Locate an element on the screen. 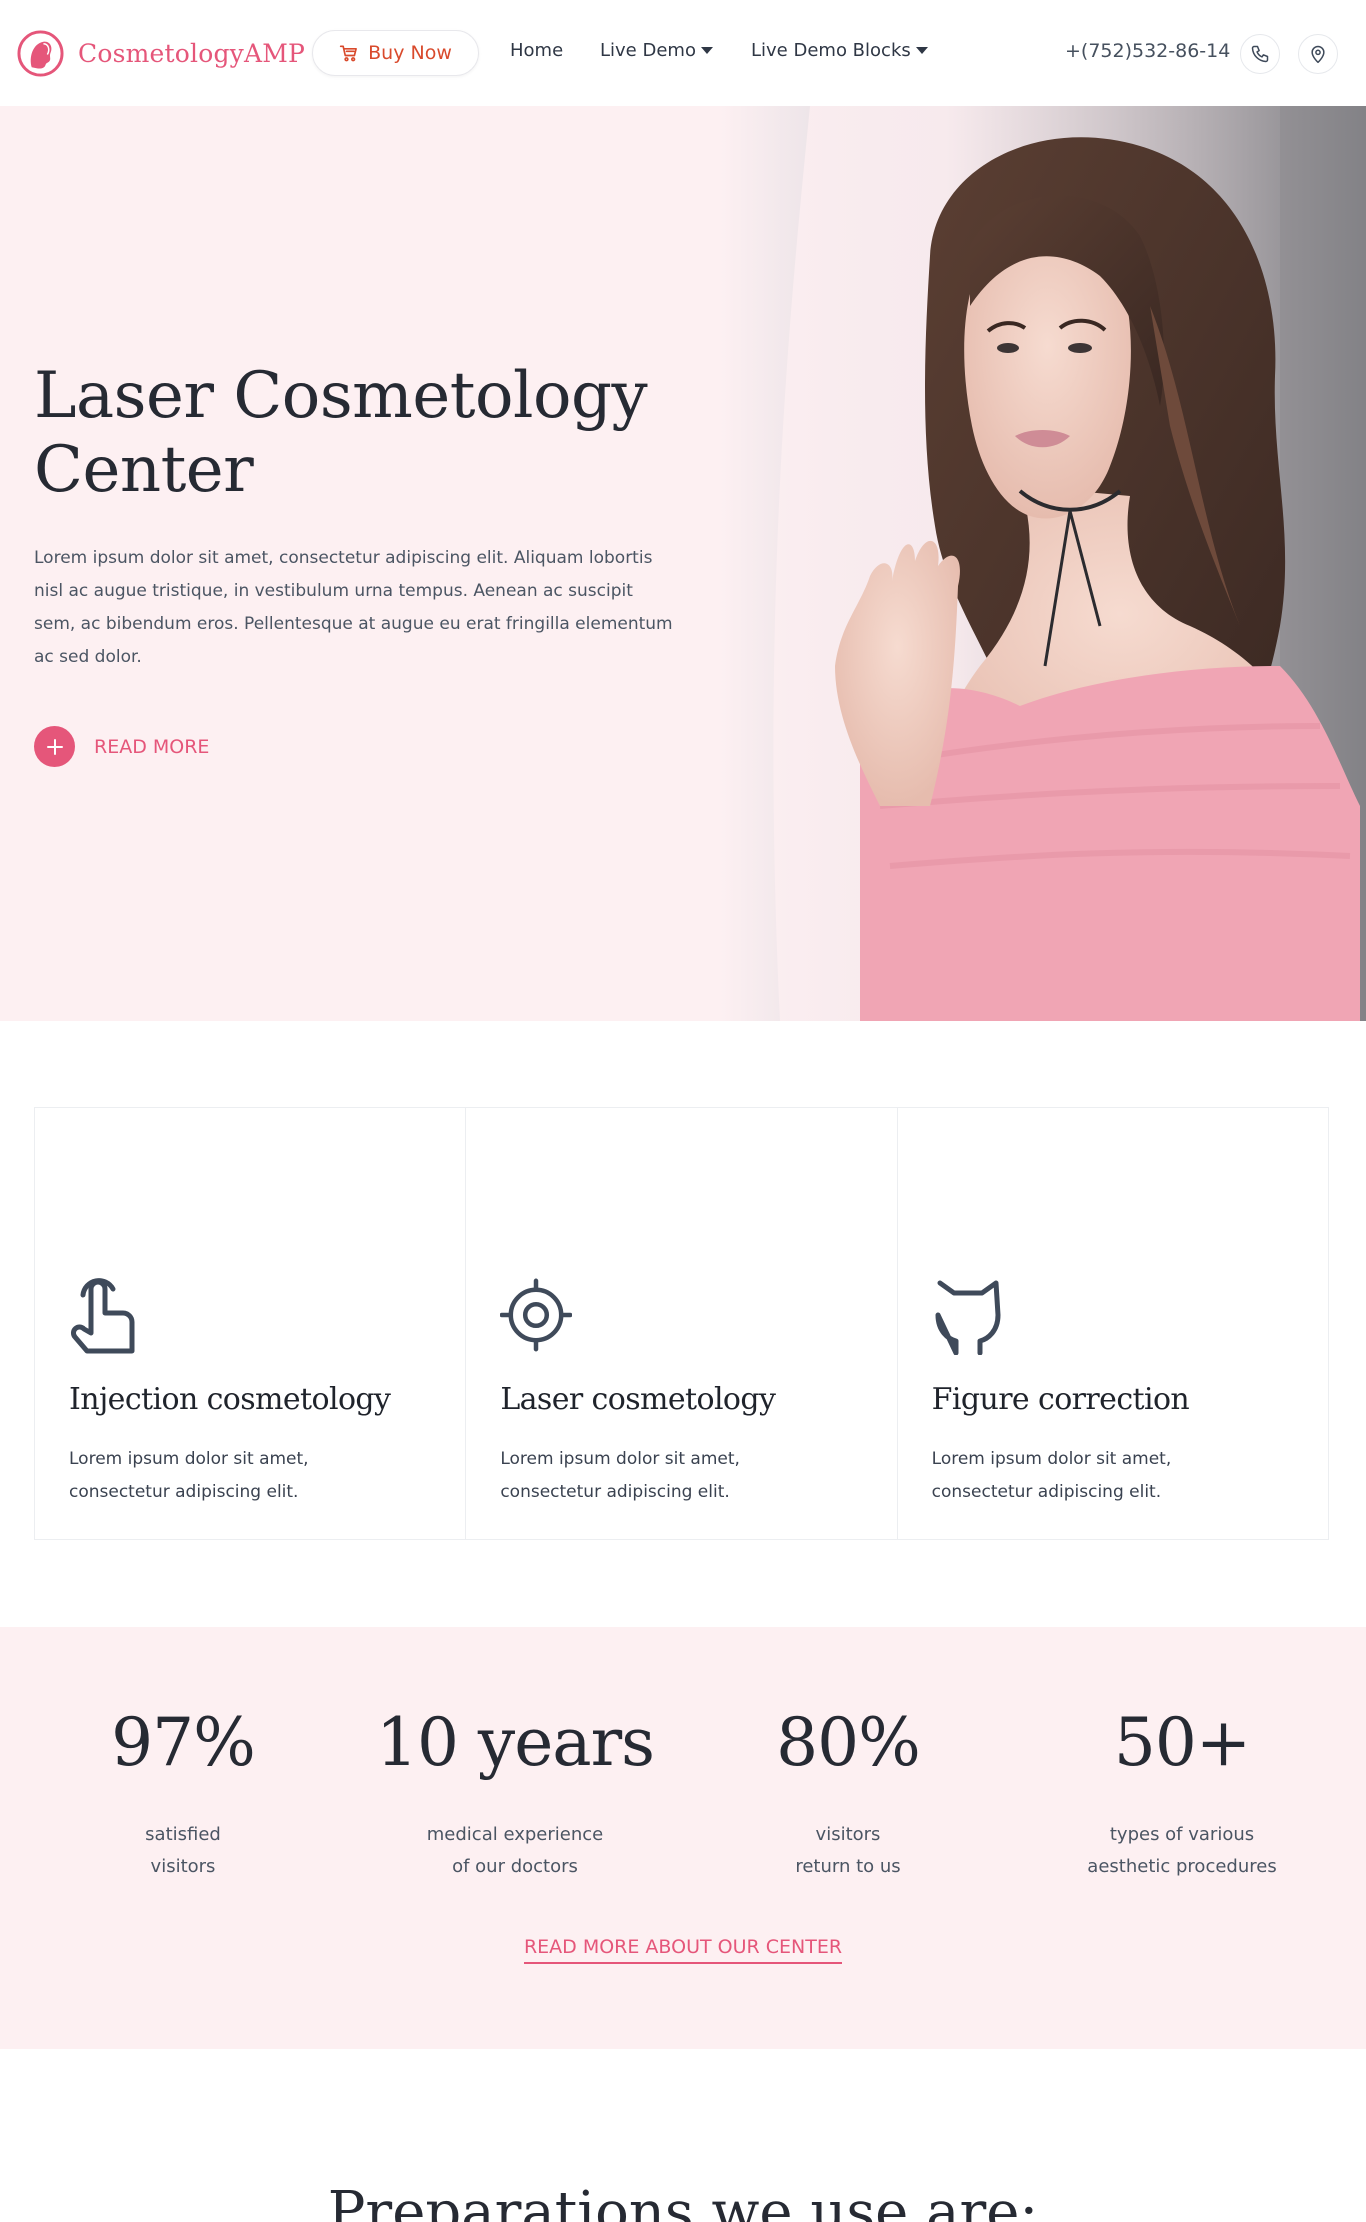  hand-pointer-icon is located at coordinates (103, 1316).